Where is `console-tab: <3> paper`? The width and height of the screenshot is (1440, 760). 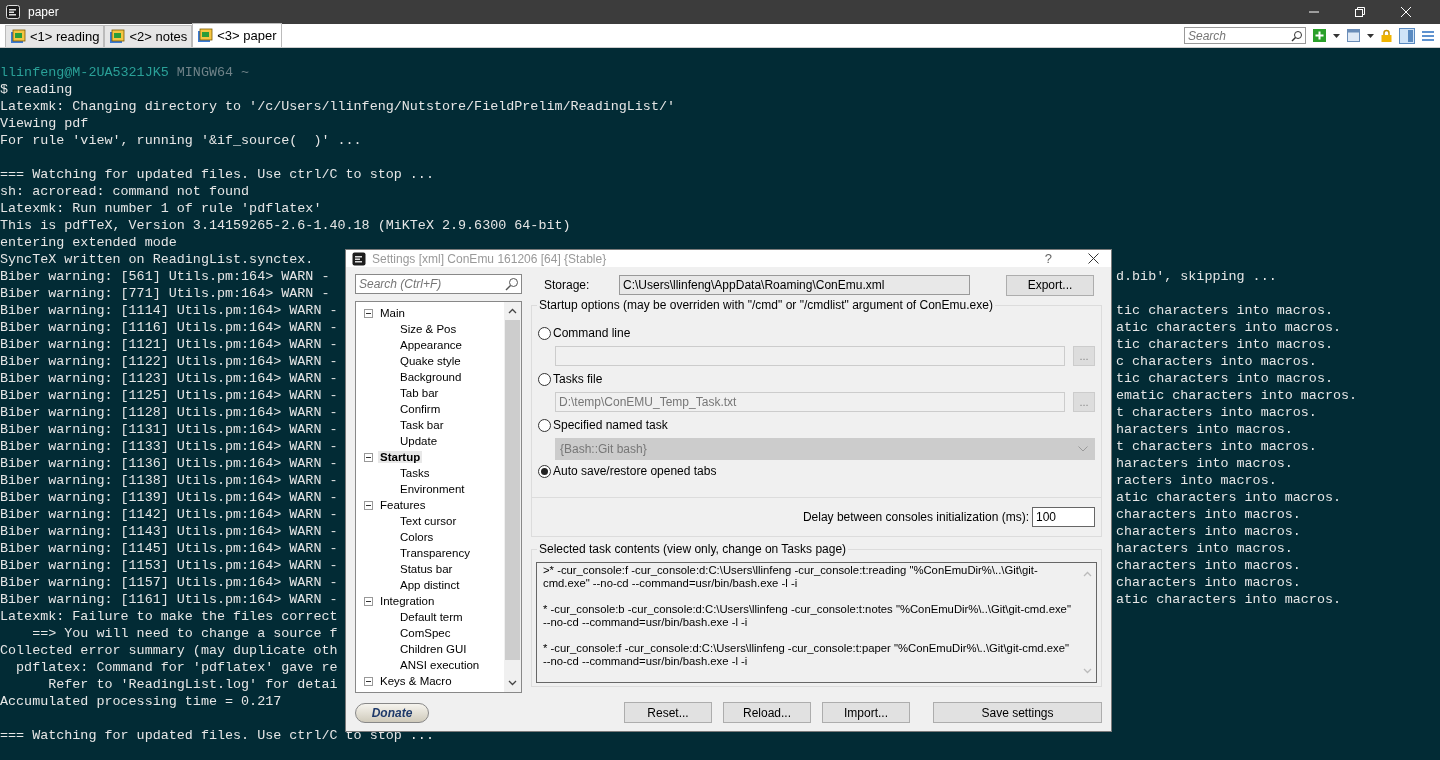
console-tab: <3> paper is located at coordinates (237, 35).